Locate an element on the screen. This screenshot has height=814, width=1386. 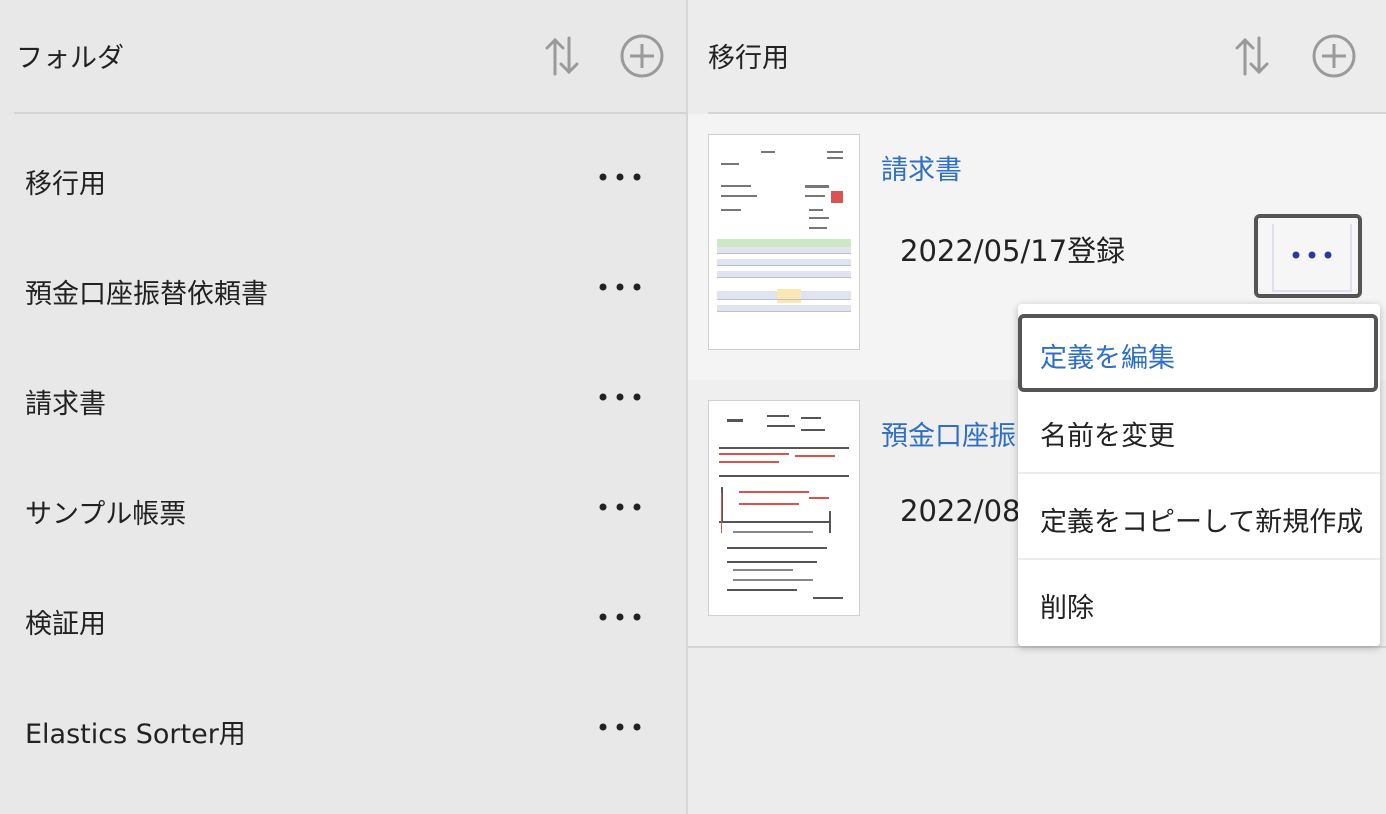
menu-item-copy-new: 定義をコピーして新規作成 is located at coordinates (1199, 518).